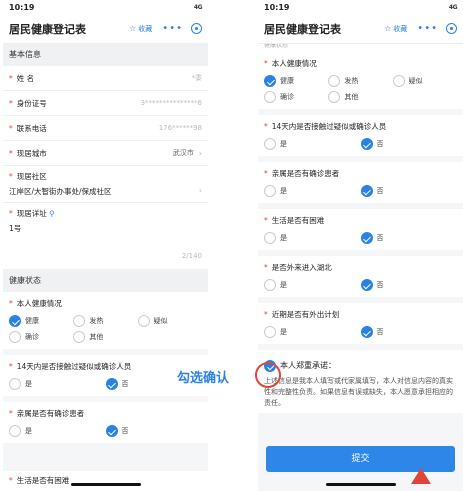 The image size is (463, 491). What do you see at coordinates (197, 78) in the screenshot?
I see `field-value: *黍` at bounding box center [197, 78].